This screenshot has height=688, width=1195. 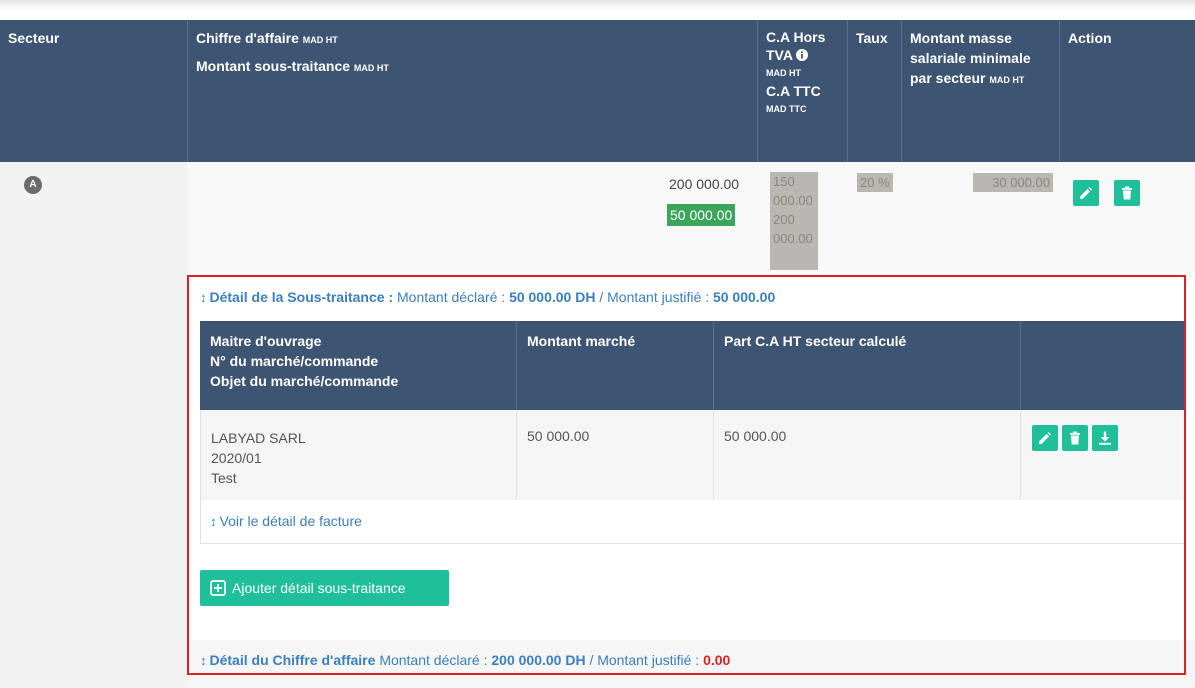 What do you see at coordinates (796, 37) in the screenshot?
I see `header-ca-hors-label: C.A Hors` at bounding box center [796, 37].